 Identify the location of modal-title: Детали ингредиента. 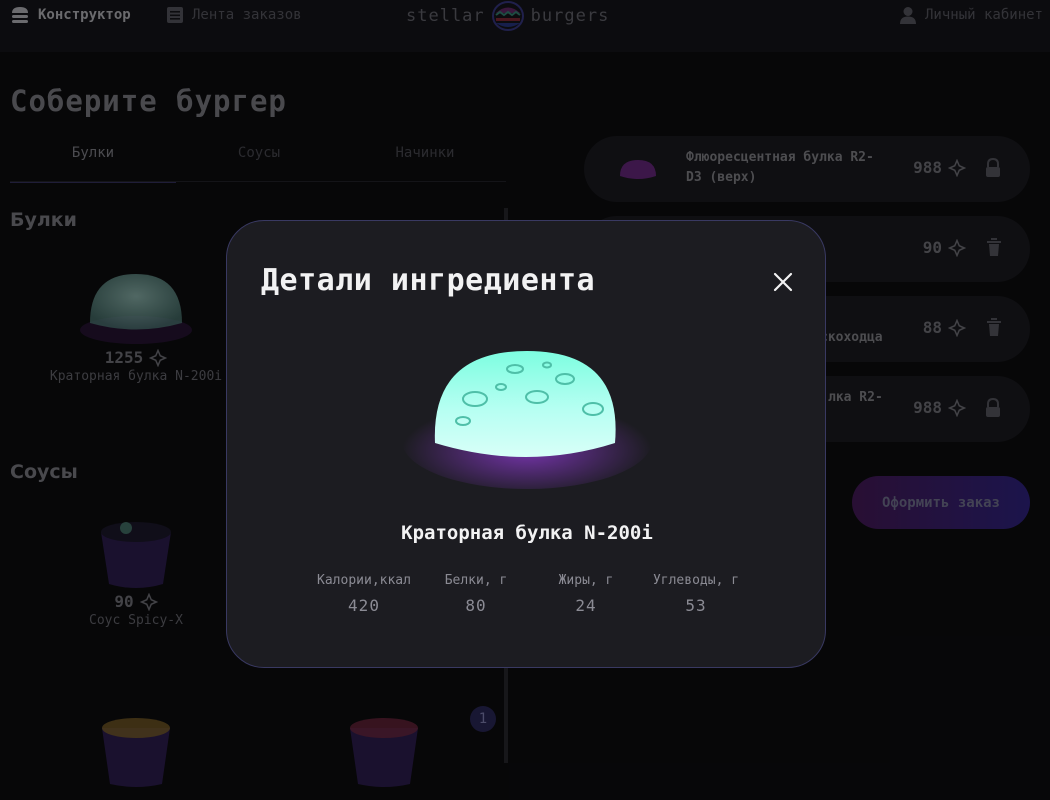
(428, 280).